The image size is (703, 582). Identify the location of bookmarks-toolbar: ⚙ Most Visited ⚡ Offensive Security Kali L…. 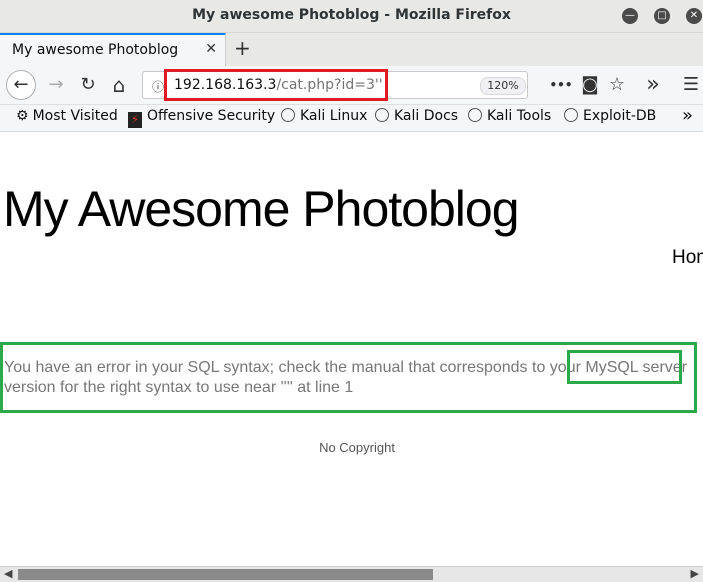
(351, 118).